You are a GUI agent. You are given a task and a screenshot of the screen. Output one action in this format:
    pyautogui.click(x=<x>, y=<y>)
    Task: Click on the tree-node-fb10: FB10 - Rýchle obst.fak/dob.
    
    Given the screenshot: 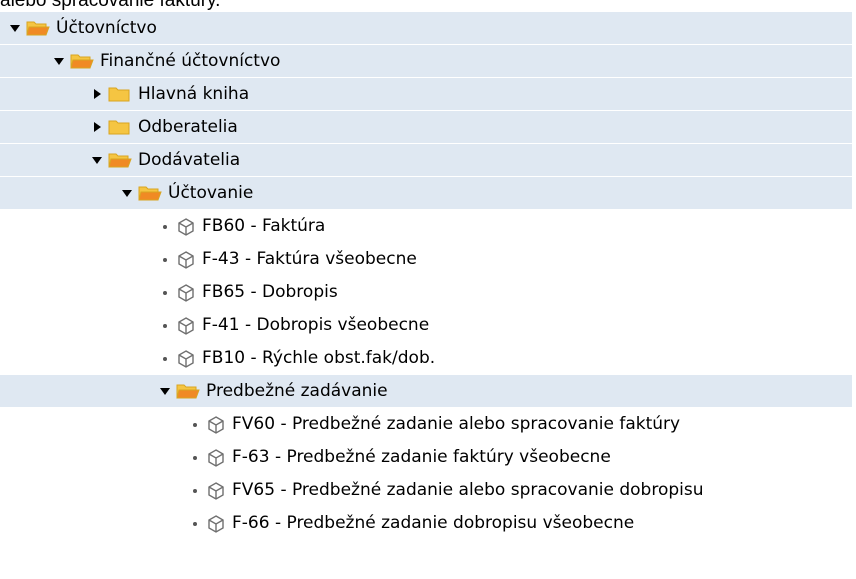 What is the action you would take?
    pyautogui.click(x=217, y=358)
    